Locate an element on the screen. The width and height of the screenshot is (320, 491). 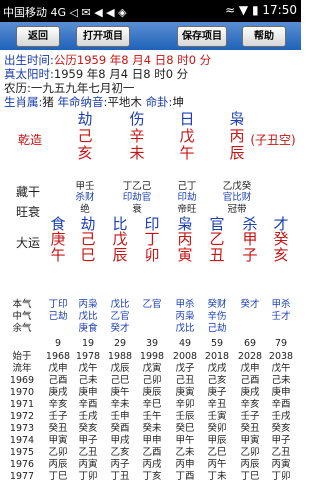
zodiac-value: 猪 is located at coordinates (48, 102).